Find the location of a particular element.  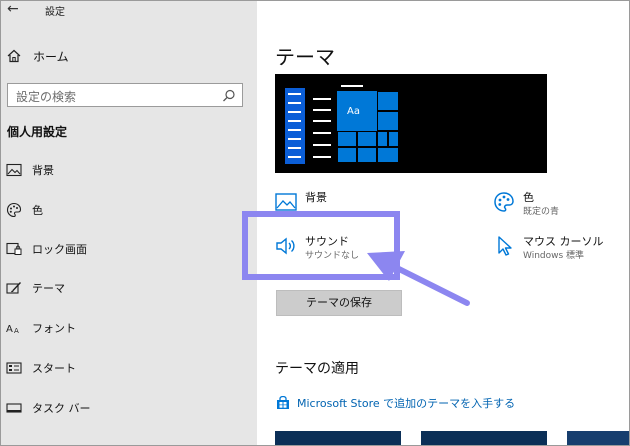

setting-name: 色 is located at coordinates (528, 197).